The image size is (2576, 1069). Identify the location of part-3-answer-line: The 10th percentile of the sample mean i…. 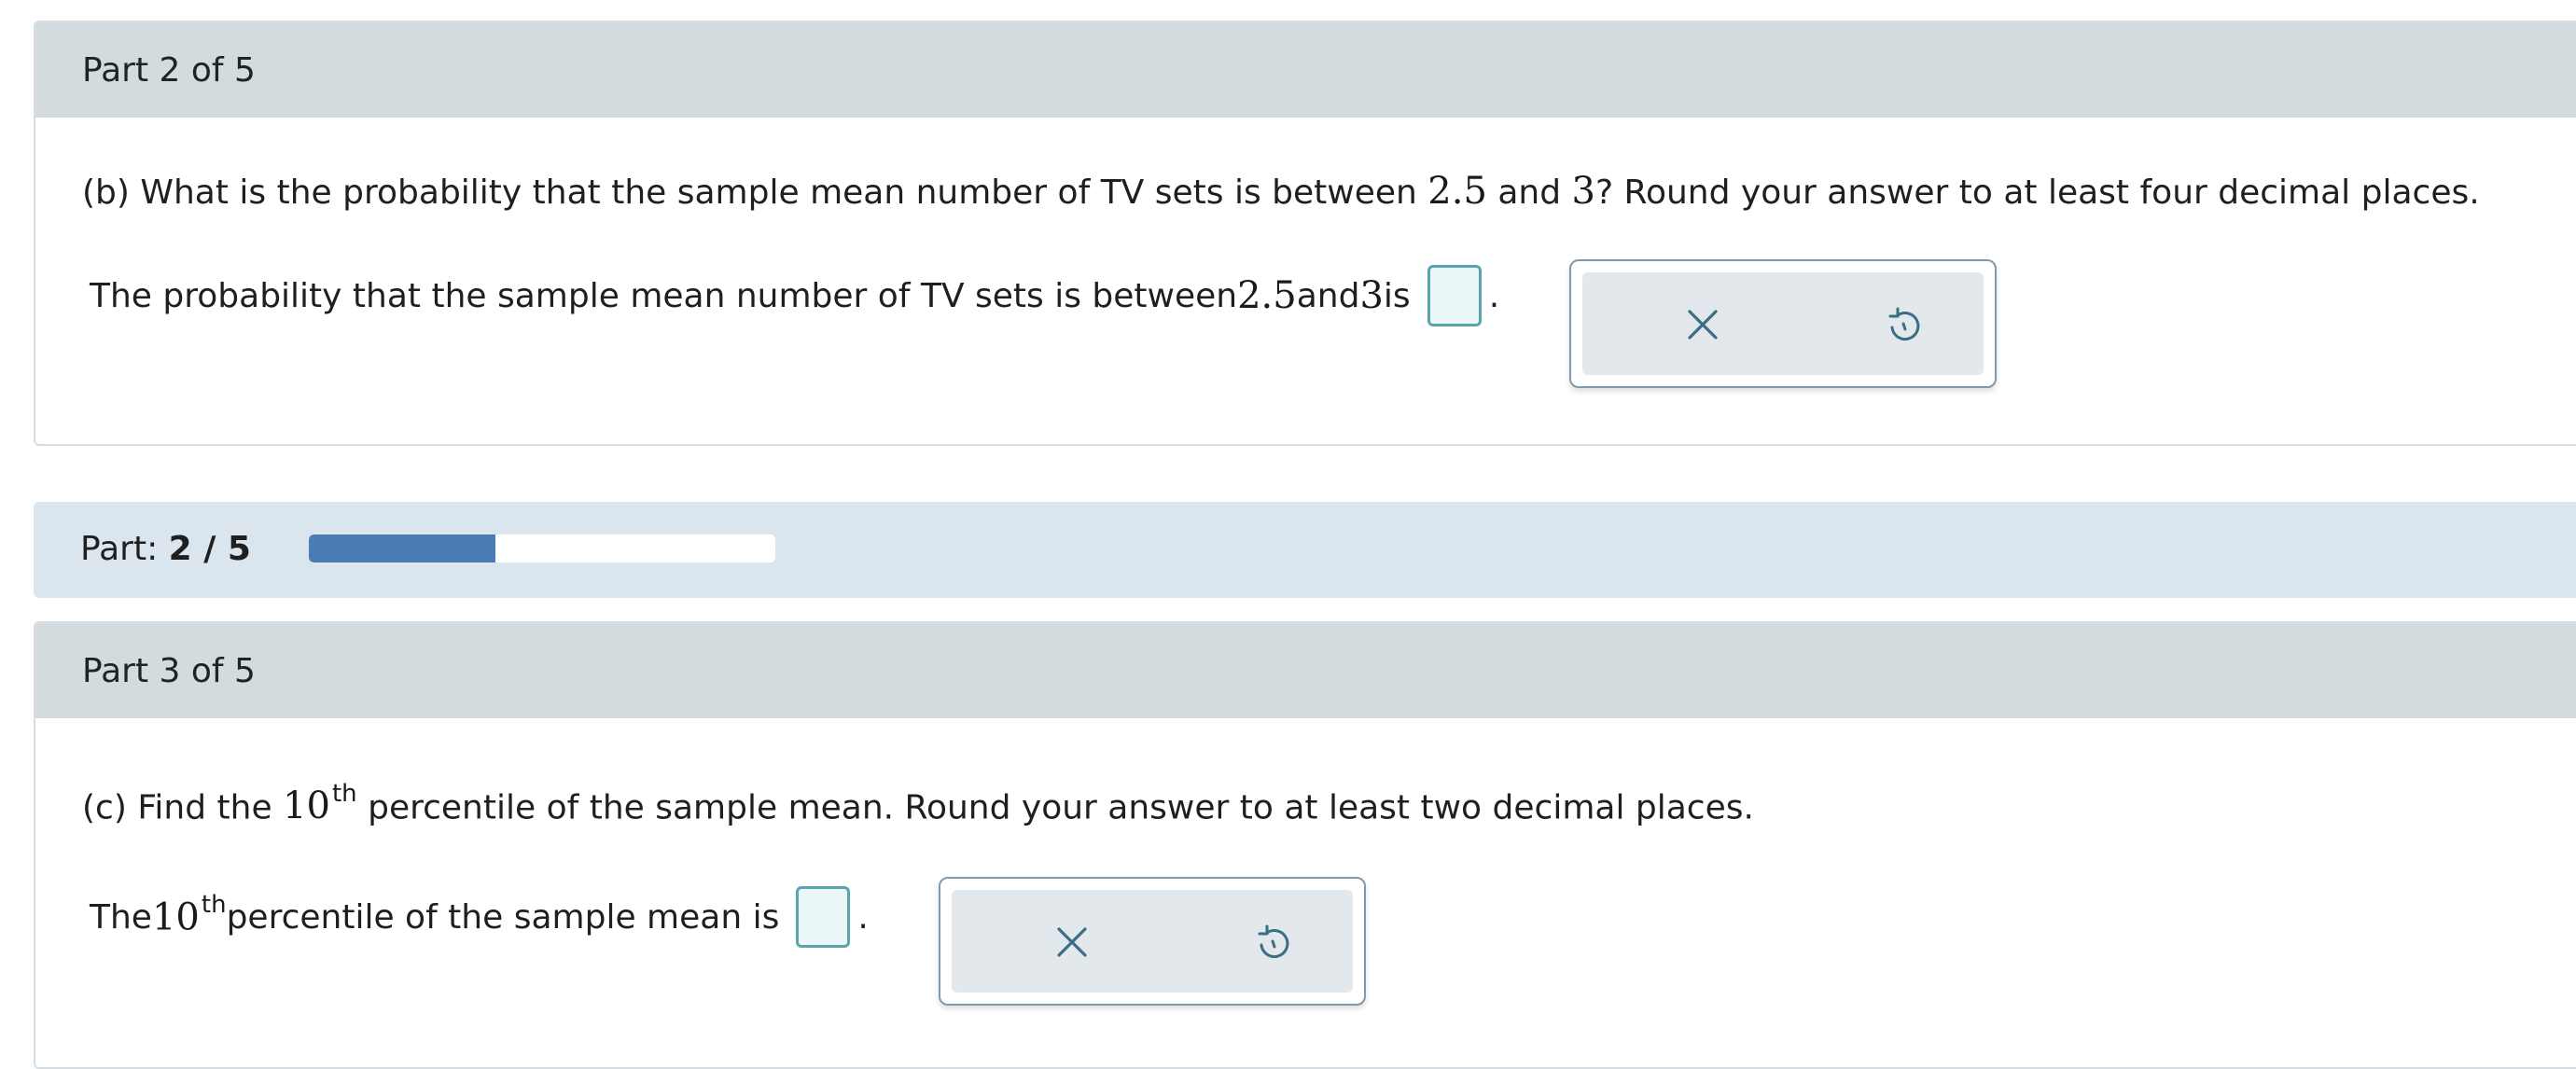
(479, 917).